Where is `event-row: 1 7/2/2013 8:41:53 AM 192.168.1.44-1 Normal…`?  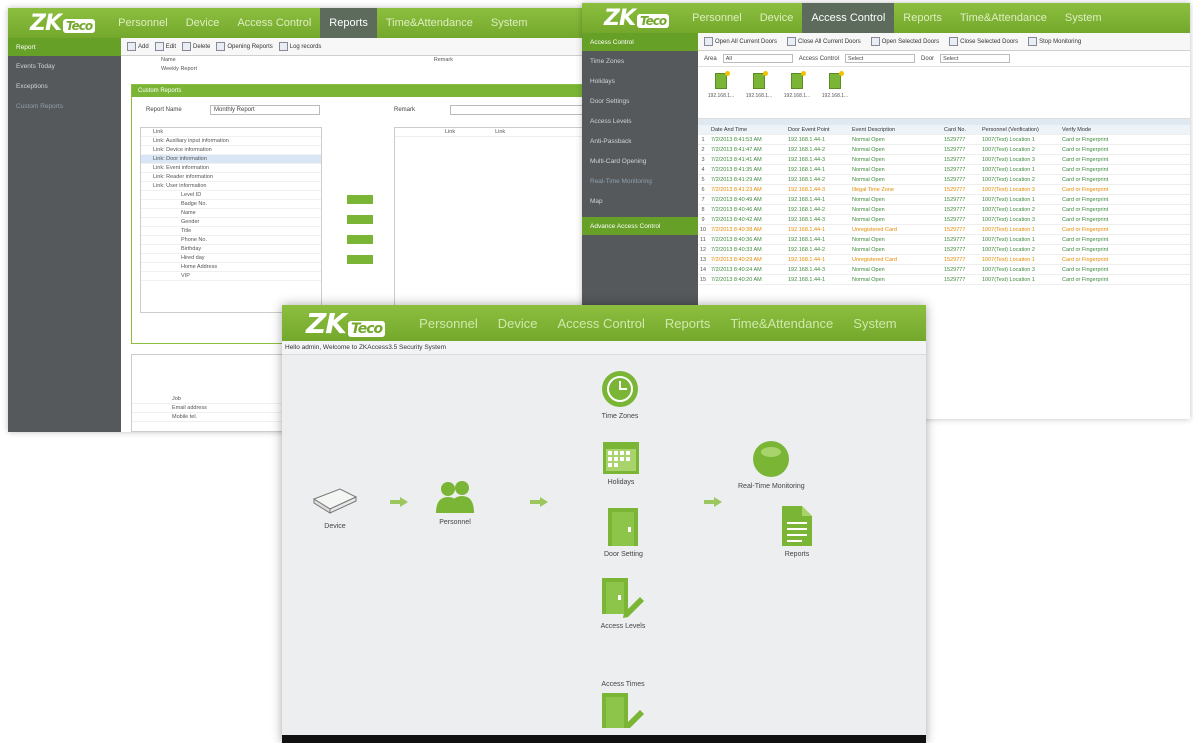
event-row: 1 7/2/2013 8:41:53 AM 192.168.1.44-1 Normal… is located at coordinates (944, 140).